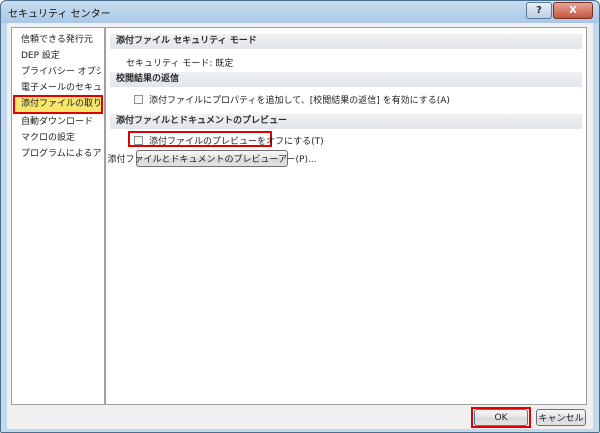 The width and height of the screenshot is (600, 433). Describe the element at coordinates (299, 101) in the screenshot. I see `reply-with-changes-label: 添付ファイルにプロパティを追加して、[校閲結果の返信] を有効にする(A)` at that location.